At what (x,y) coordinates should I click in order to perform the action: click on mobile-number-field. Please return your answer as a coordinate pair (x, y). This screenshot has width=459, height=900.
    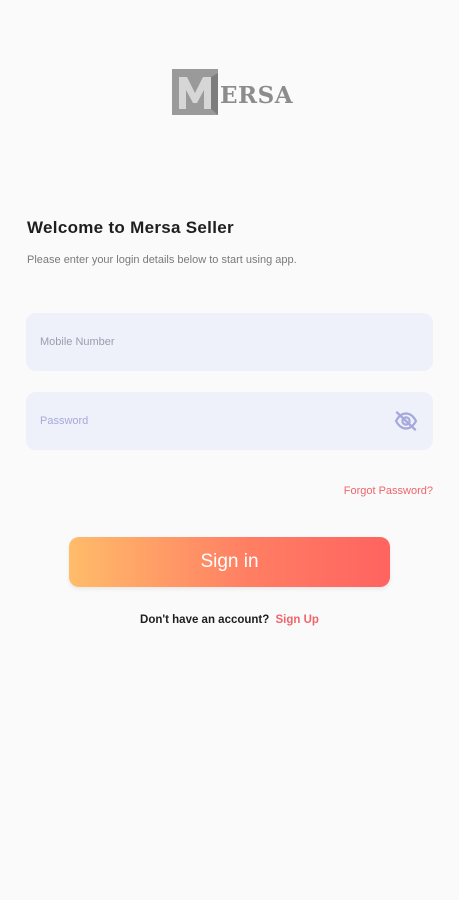
    Looking at the image, I should click on (229, 342).